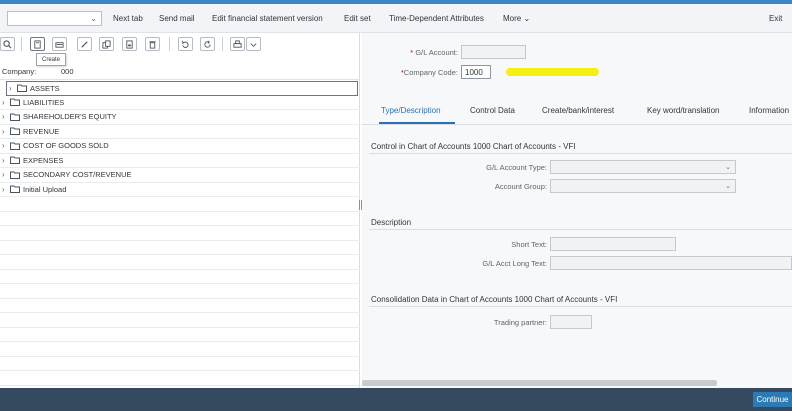  Describe the element at coordinates (129, 44) in the screenshot. I see `save-icon` at that location.